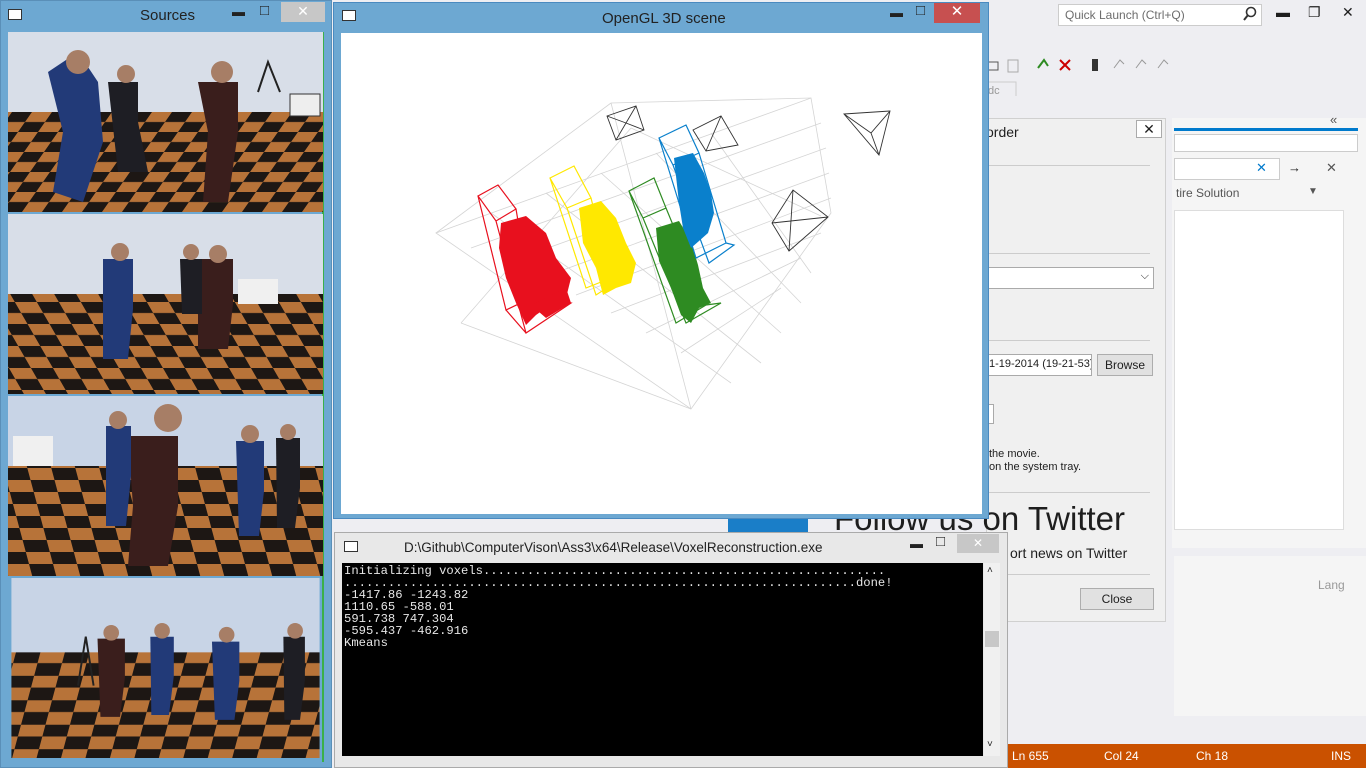 Image resolution: width=1366 pixels, height=768 pixels. What do you see at coordinates (1331, 168) in the screenshot?
I see `panel-close-icon: ✕` at bounding box center [1331, 168].